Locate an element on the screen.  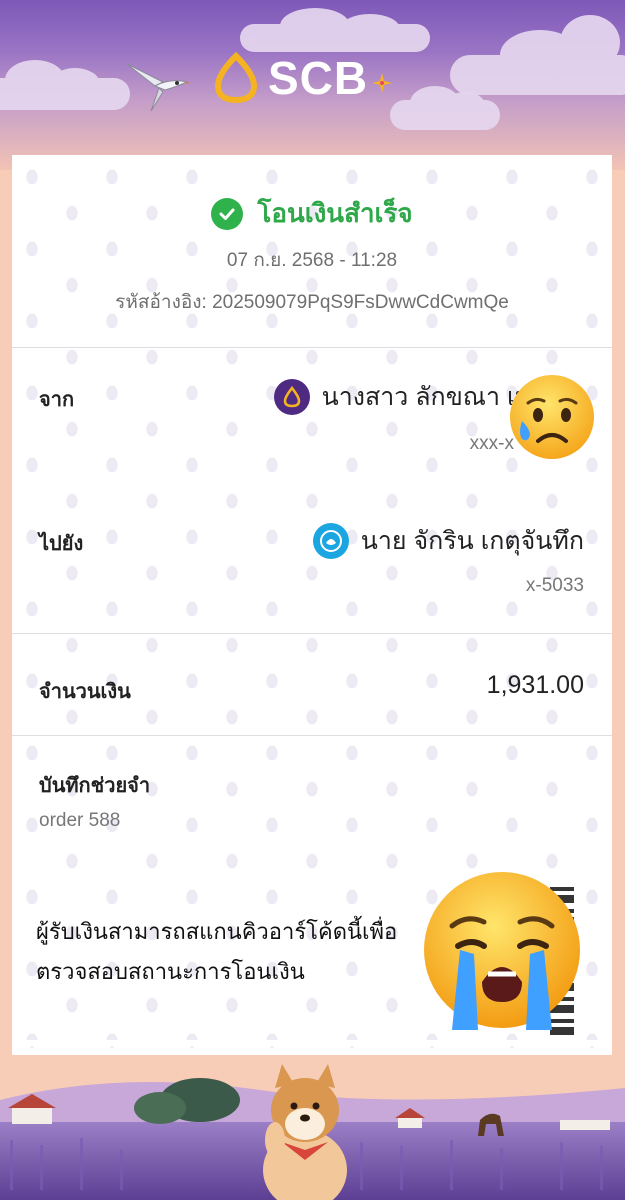
reference-number: รหัสอ้างอิง: 202509079PqS9FsDwwCdCwmQe is located at coordinates (312, 302).